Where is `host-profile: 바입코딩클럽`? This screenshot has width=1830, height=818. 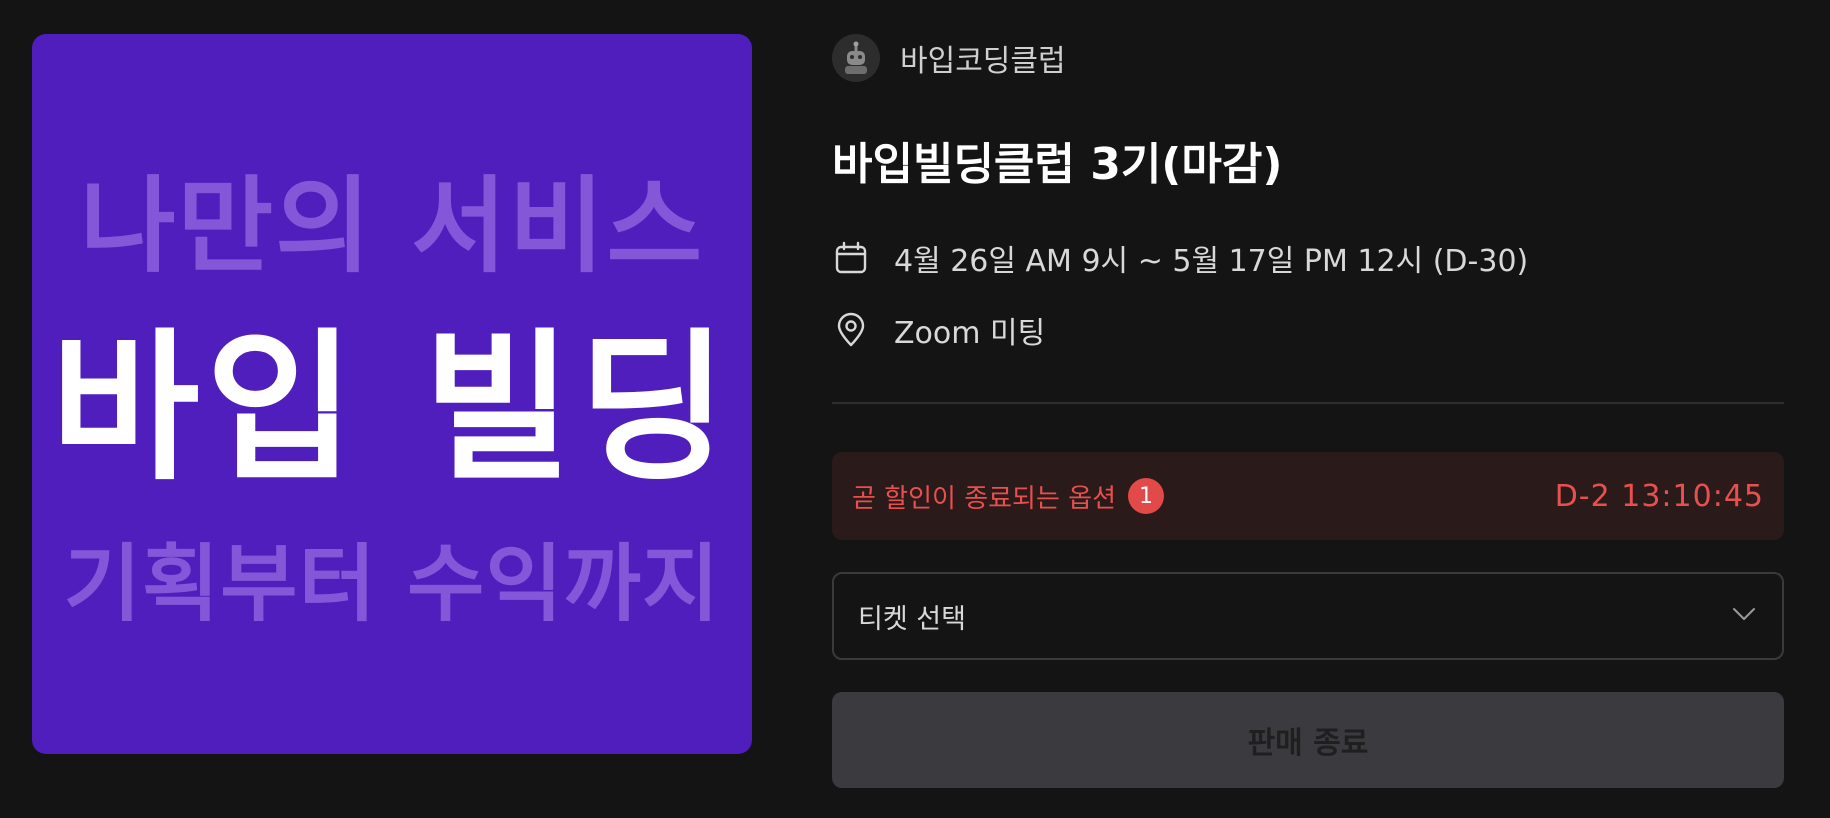 host-profile: 바입코딩클럽 is located at coordinates (949, 58).